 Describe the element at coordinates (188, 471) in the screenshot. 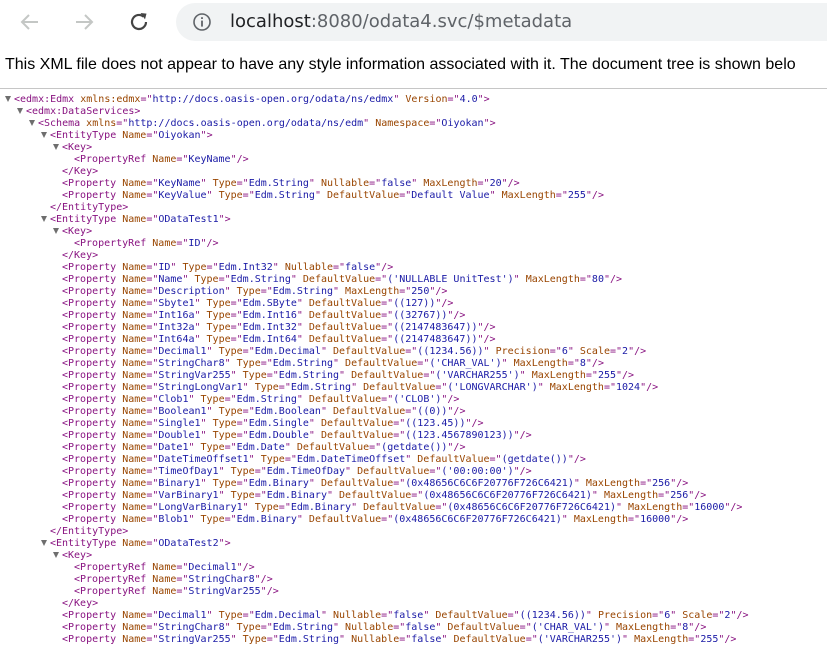

I see `attr-value: TimeOfDay1` at that location.